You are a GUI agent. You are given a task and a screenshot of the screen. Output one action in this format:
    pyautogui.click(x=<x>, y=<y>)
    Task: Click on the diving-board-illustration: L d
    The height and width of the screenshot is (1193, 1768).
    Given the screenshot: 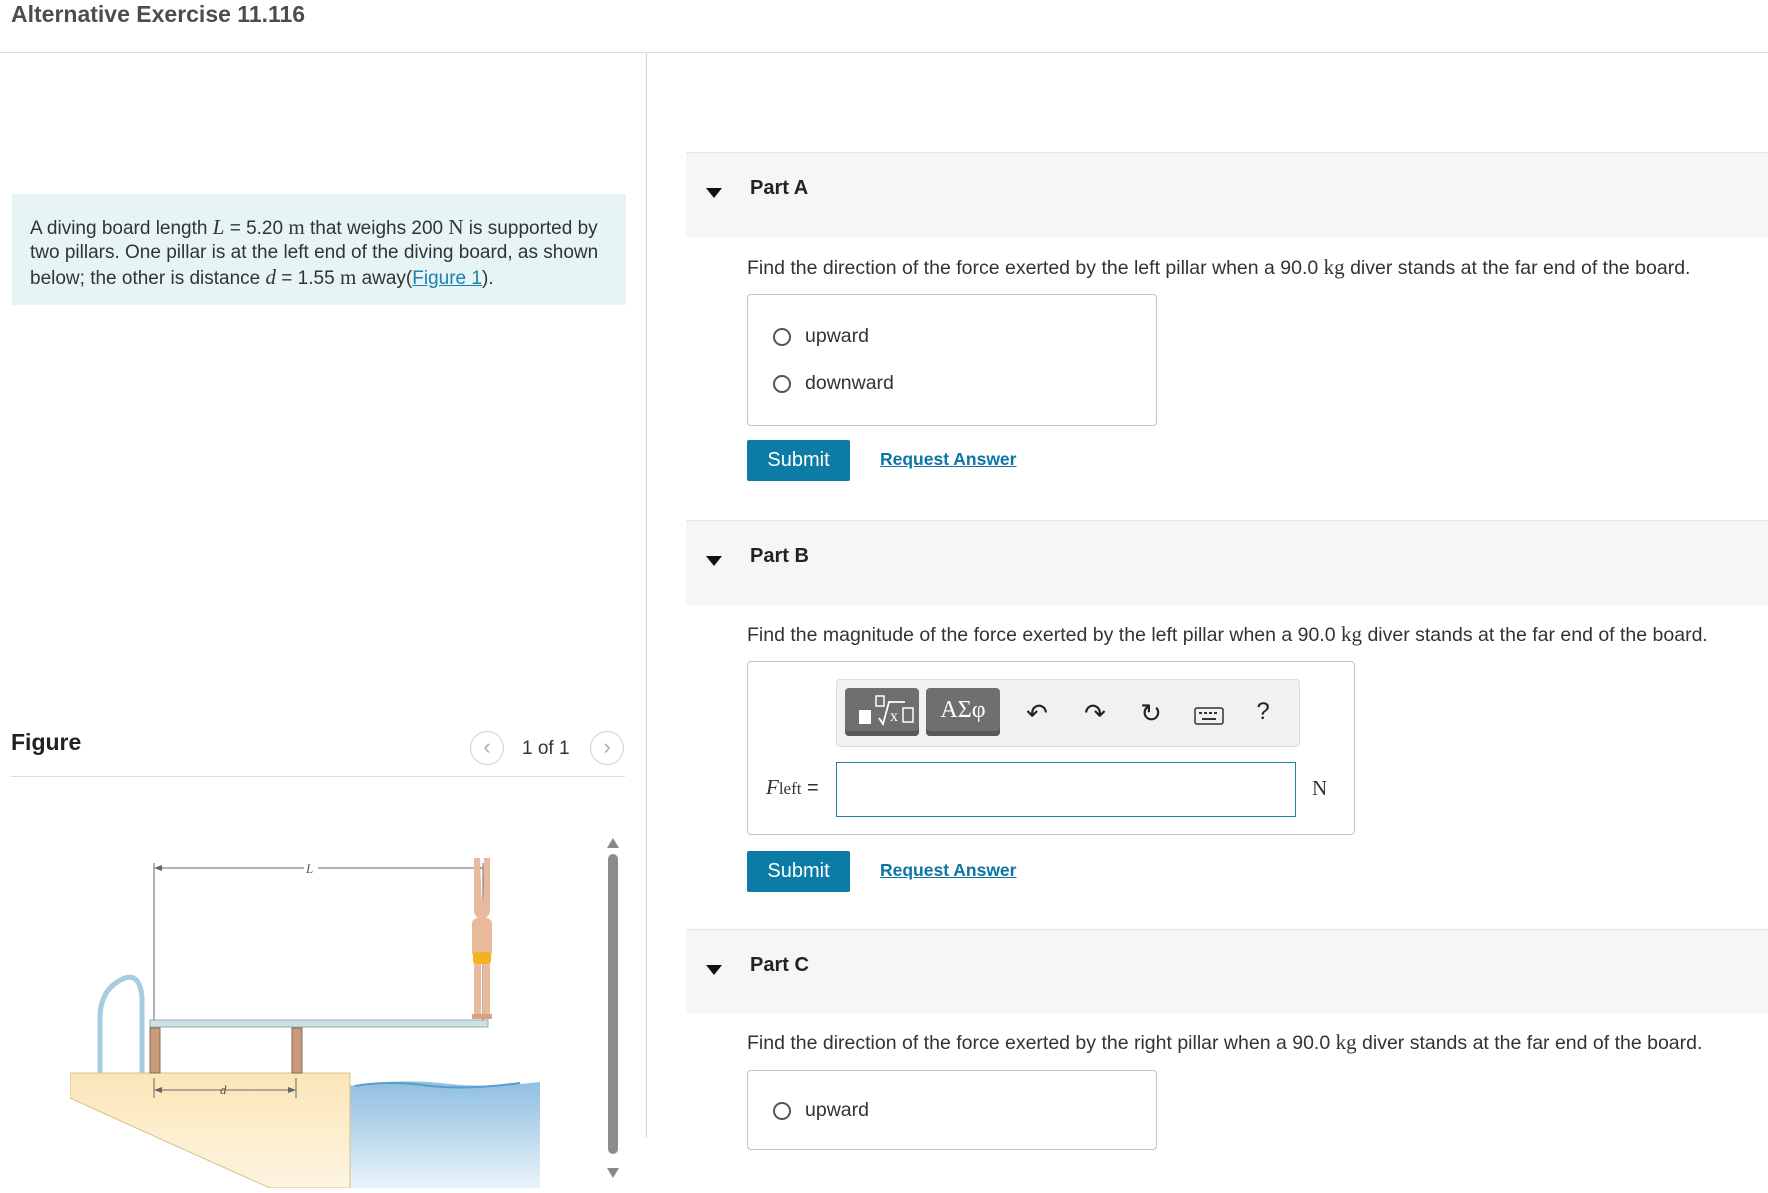 What is the action you would take?
    pyautogui.click(x=304, y=1023)
    